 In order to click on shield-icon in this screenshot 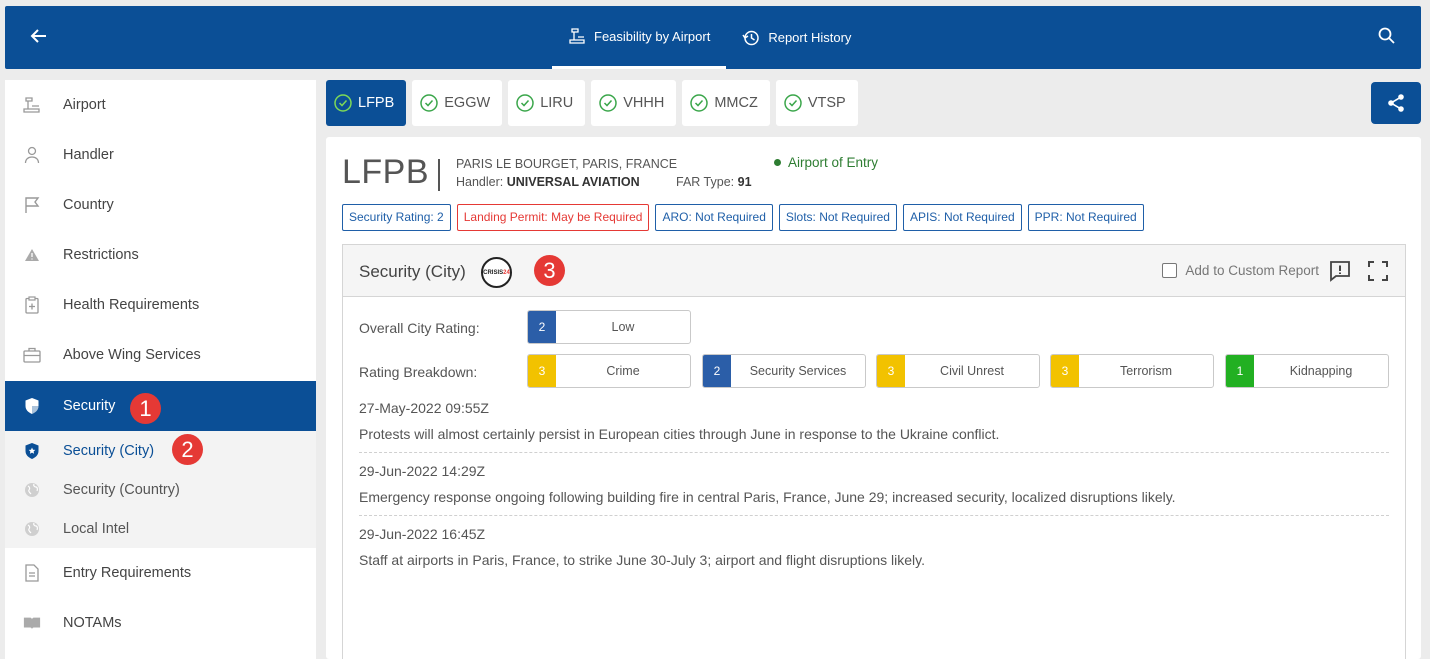, I will do `click(32, 406)`.